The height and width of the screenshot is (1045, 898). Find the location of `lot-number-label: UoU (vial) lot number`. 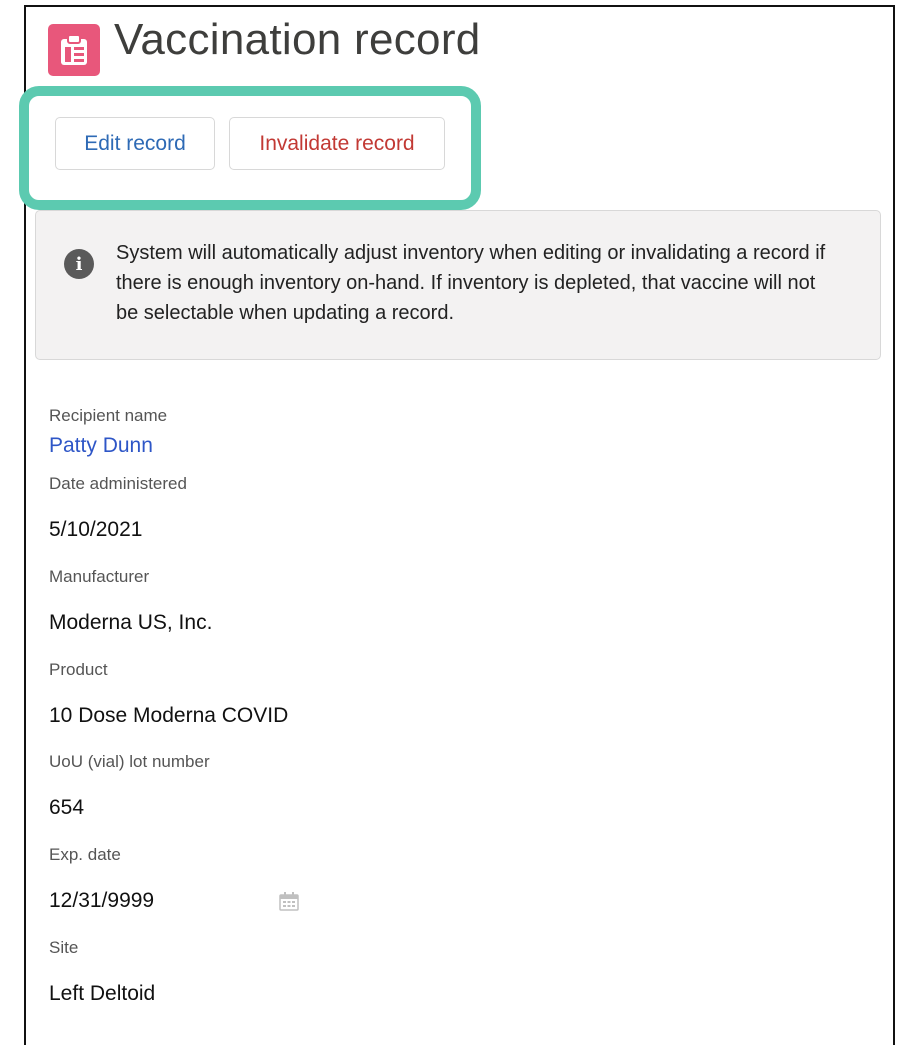

lot-number-label: UoU (vial) lot number is located at coordinates (129, 761).